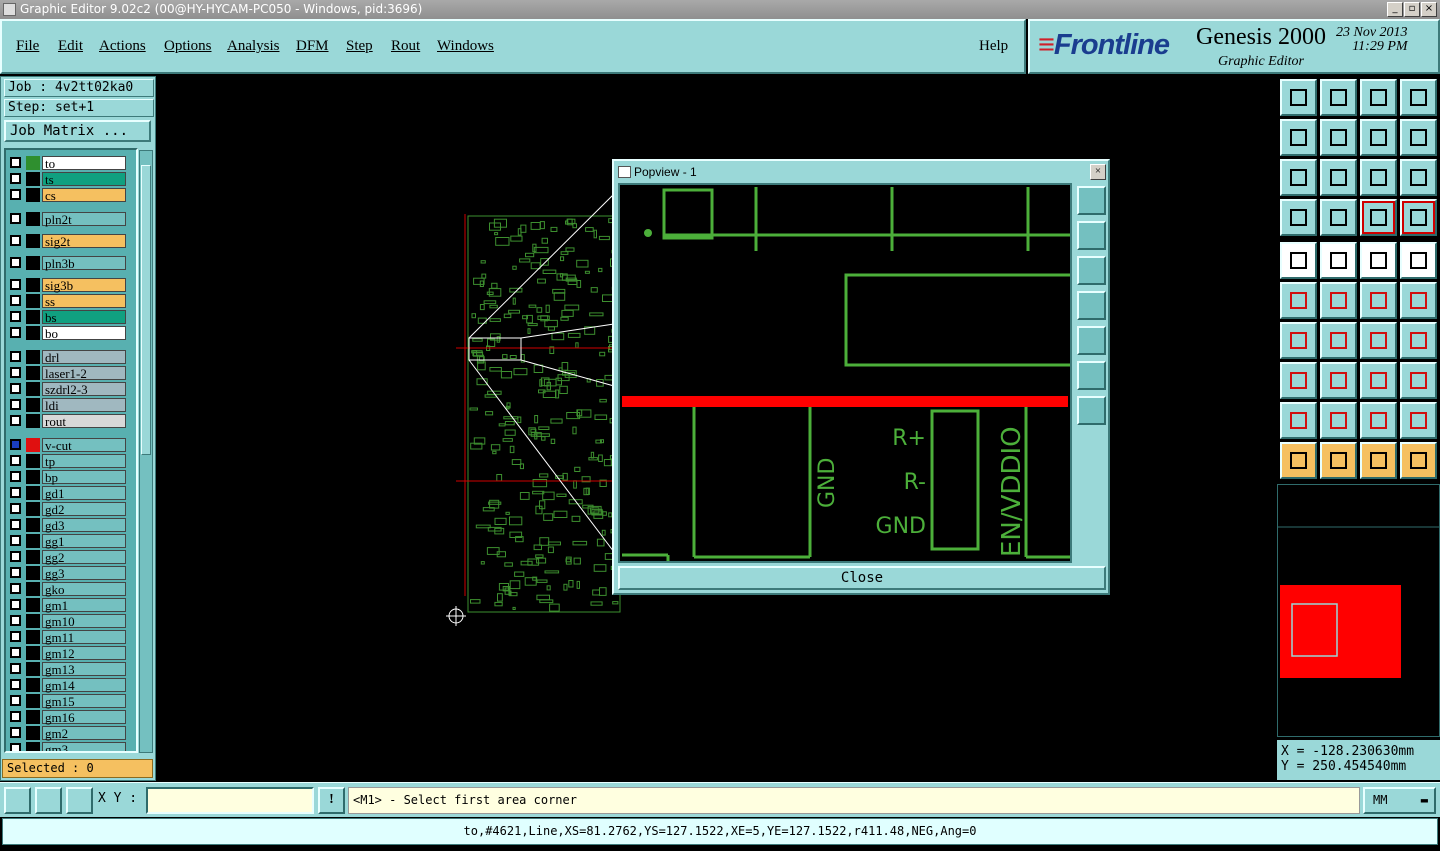  Describe the element at coordinates (1412, 9) in the screenshot. I see `restore-icon: ▫` at that location.